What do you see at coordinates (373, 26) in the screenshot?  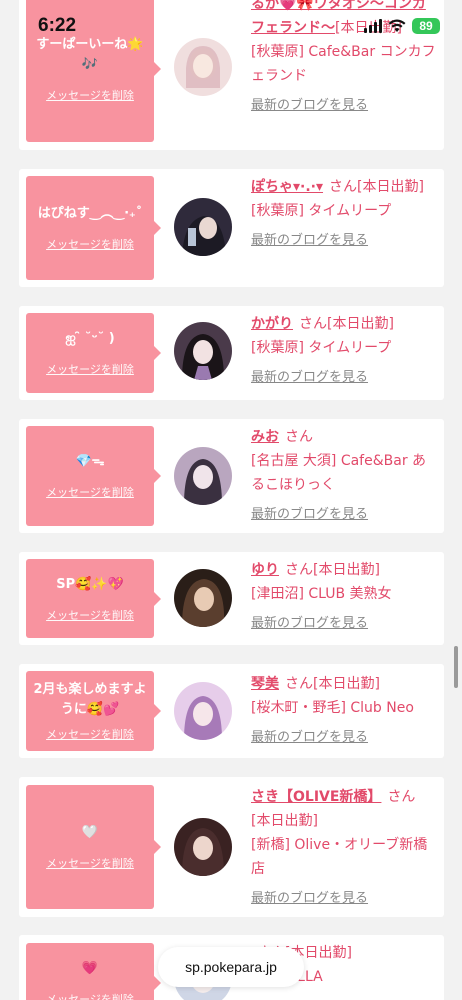 I see `cellular-signal-icon` at bounding box center [373, 26].